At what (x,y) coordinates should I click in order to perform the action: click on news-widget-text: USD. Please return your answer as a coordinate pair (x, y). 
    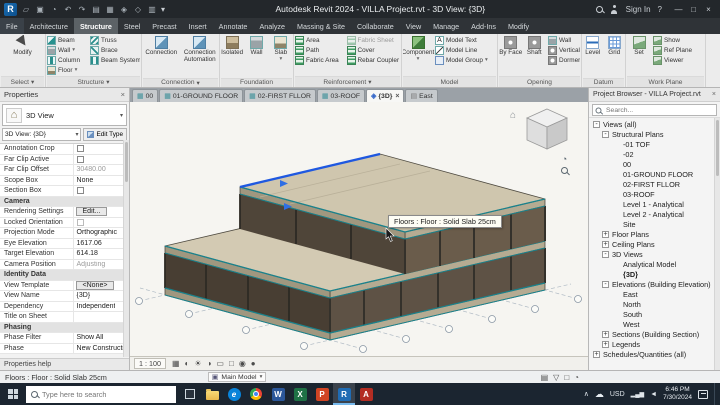
    Looking at the image, I should click on (617, 394).